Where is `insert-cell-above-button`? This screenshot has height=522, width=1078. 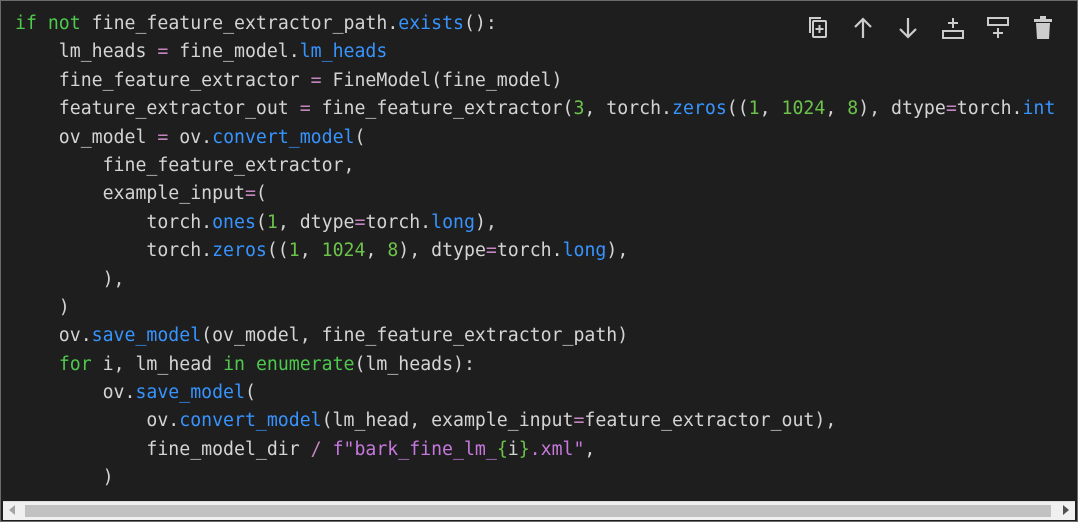 insert-cell-above-button is located at coordinates (952, 28).